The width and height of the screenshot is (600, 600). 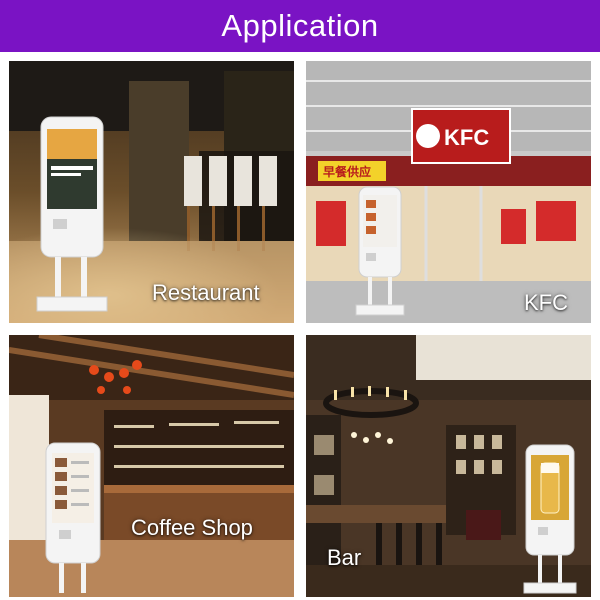 I want to click on tile-label-coffee-shop: Coffee Shop, so click(x=192, y=527).